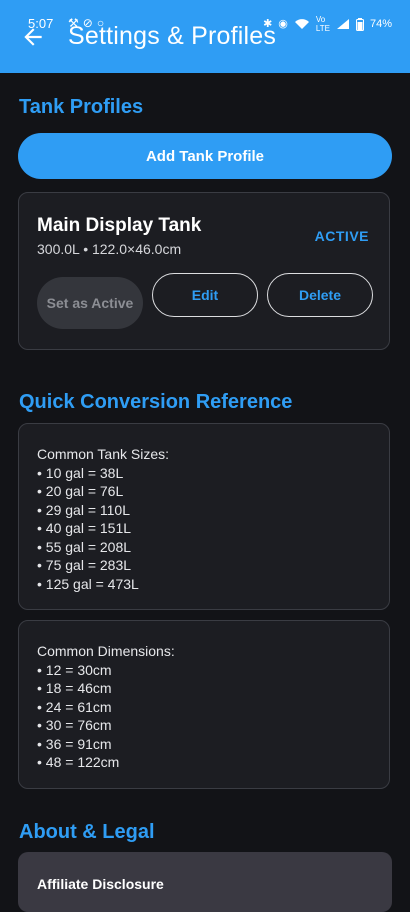 This screenshot has height=912, width=410. What do you see at coordinates (156, 402) in the screenshot?
I see `section-header-conversion: Quick Conversion Reference` at bounding box center [156, 402].